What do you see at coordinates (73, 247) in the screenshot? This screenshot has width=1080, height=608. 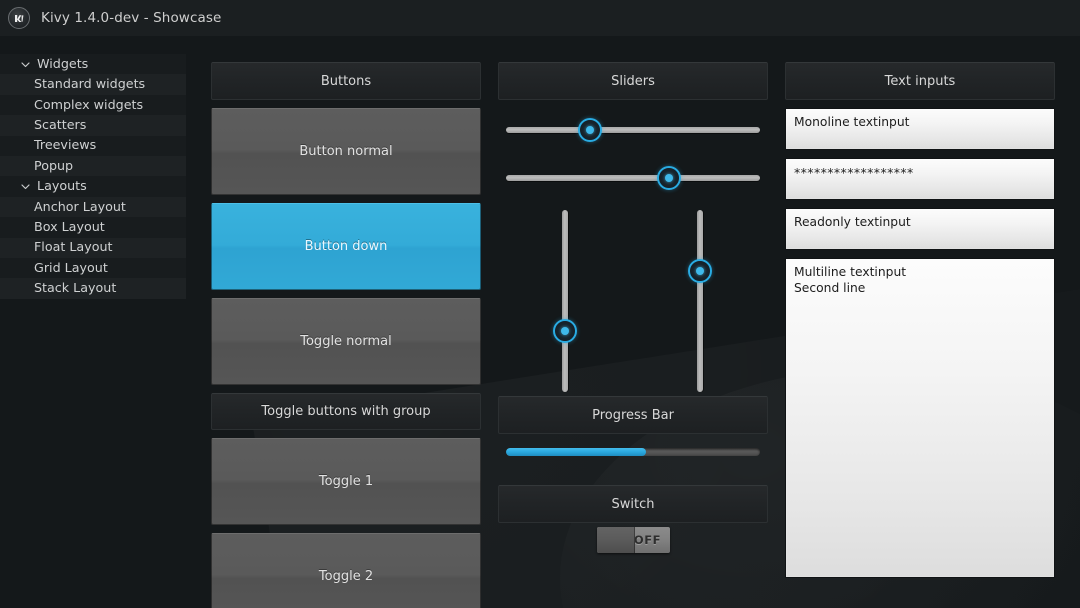 I see `sidebar-item-label: Float Layout` at bounding box center [73, 247].